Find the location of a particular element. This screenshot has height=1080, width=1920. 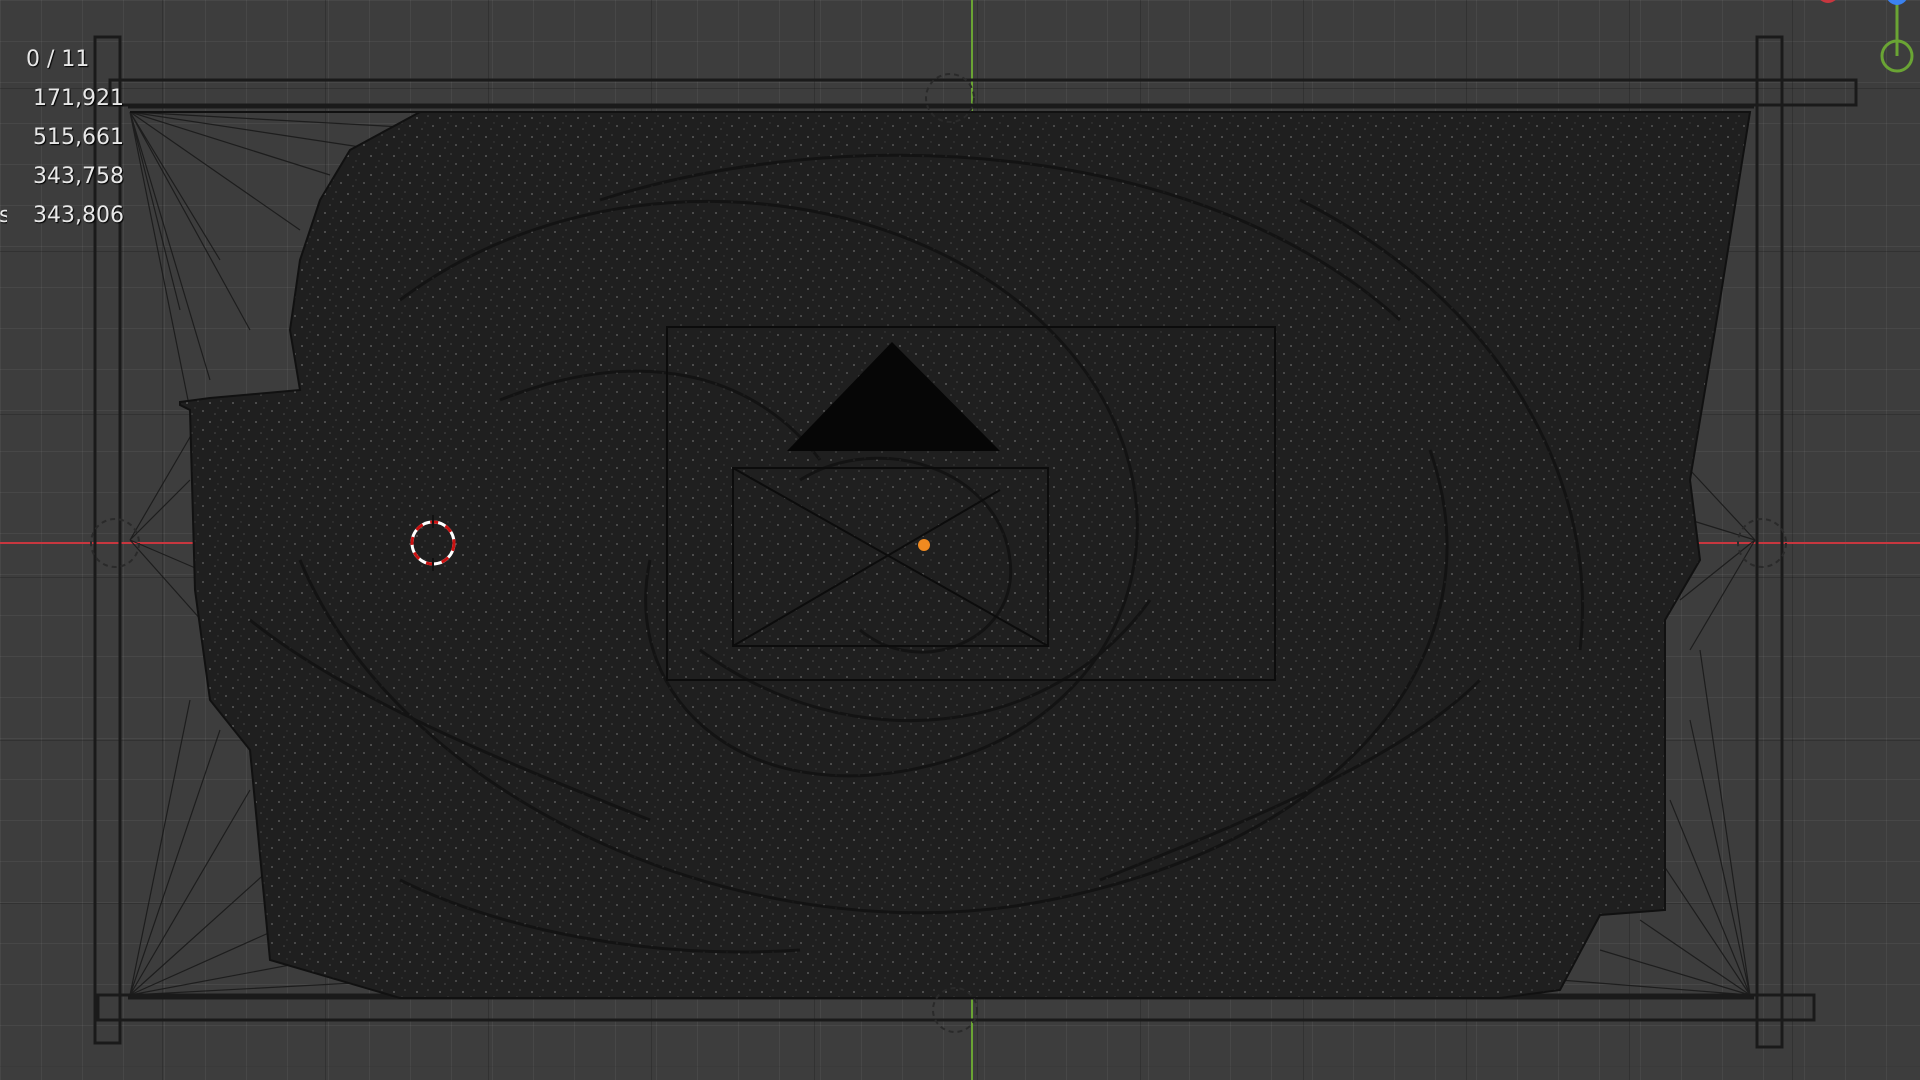

stat-row-vertices: 171,921 is located at coordinates (62, 98).